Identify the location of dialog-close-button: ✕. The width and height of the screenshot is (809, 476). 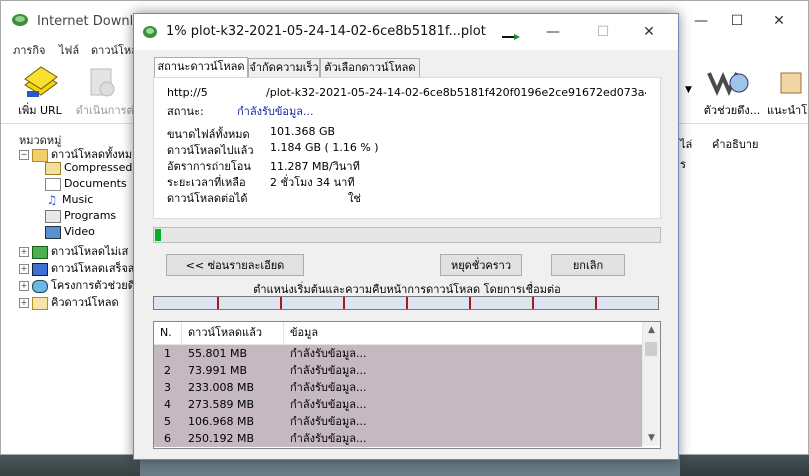
(649, 32).